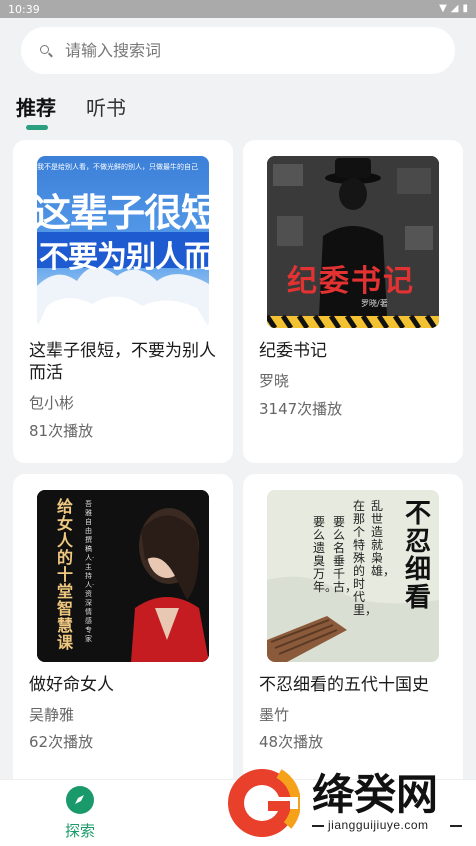  Describe the element at coordinates (443, 8) in the screenshot. I see `wifi-icon: ▼` at that location.